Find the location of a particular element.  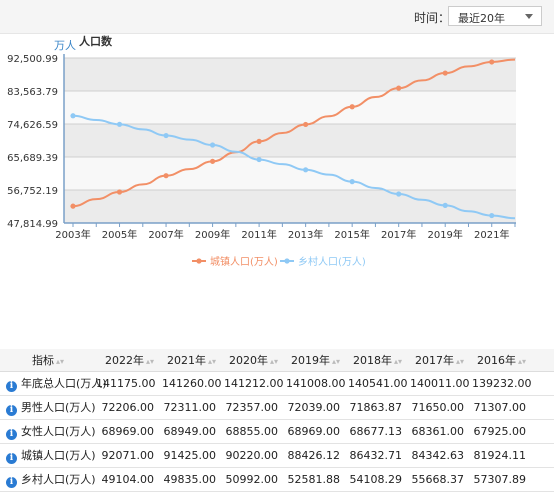

table-cell: 139232.00 is located at coordinates (503, 383).